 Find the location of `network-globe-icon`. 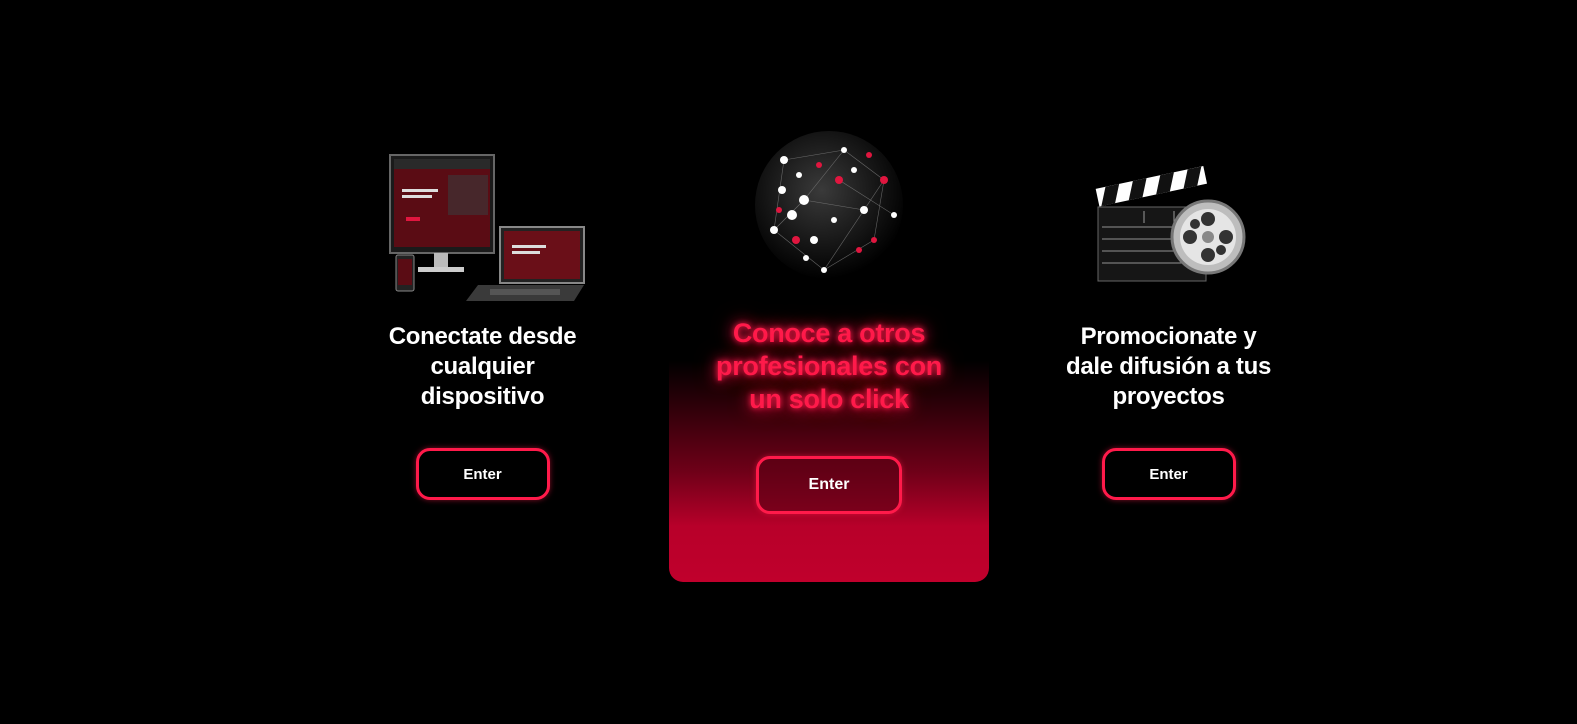

network-globe-icon is located at coordinates (829, 205).